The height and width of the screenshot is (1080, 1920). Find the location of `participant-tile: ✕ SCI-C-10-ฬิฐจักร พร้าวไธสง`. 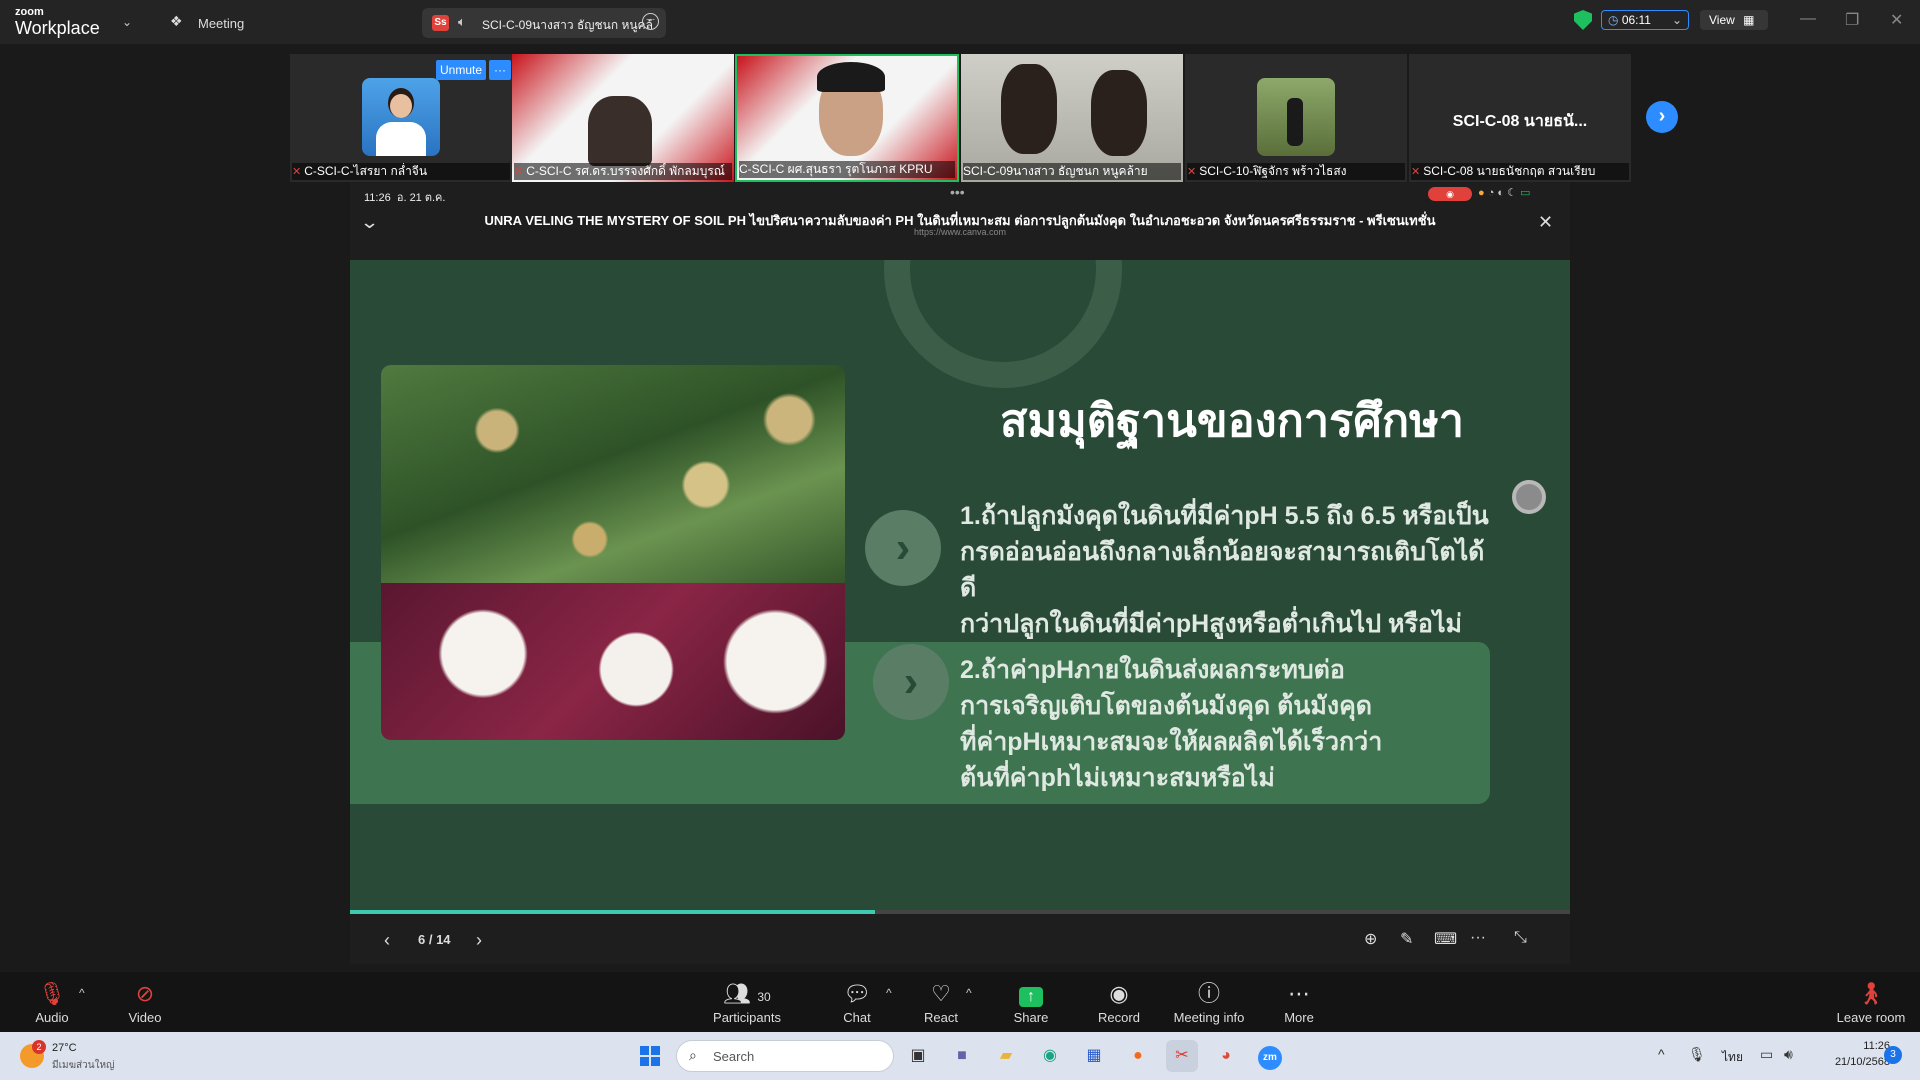

participant-tile: ✕ SCI-C-10-ฬิฐจักร พร้าวไธสง is located at coordinates (1296, 118).